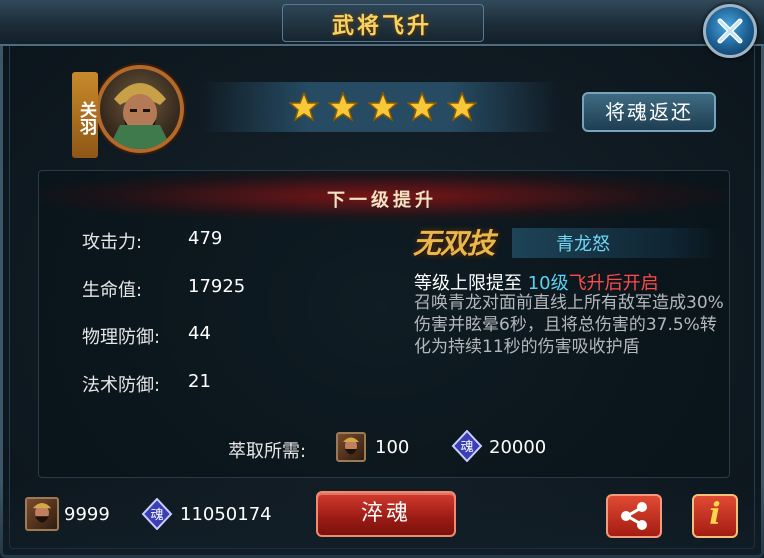 The width and height of the screenshot is (764, 558). Describe the element at coordinates (386, 514) in the screenshot. I see `cuihun-button: 淬魂` at that location.